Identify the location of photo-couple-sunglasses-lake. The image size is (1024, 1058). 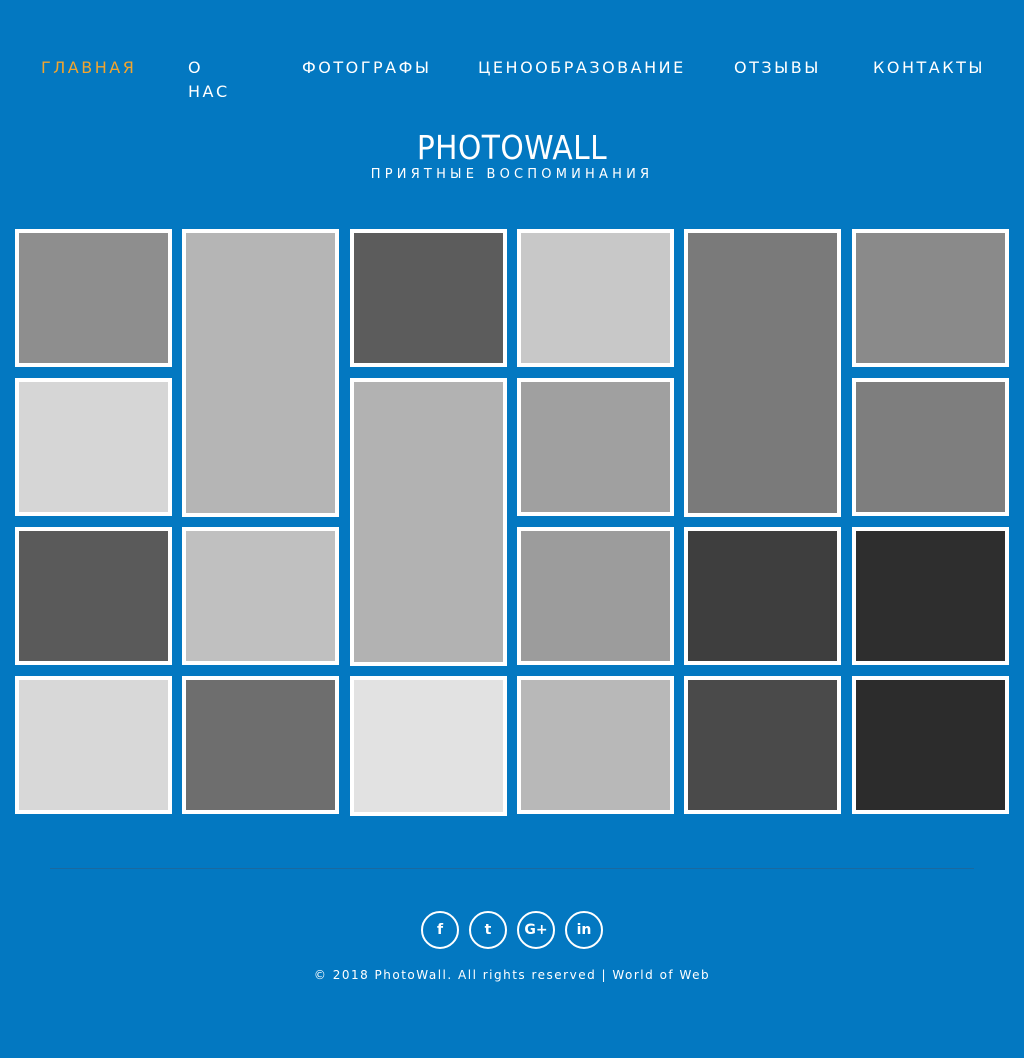
(595, 447).